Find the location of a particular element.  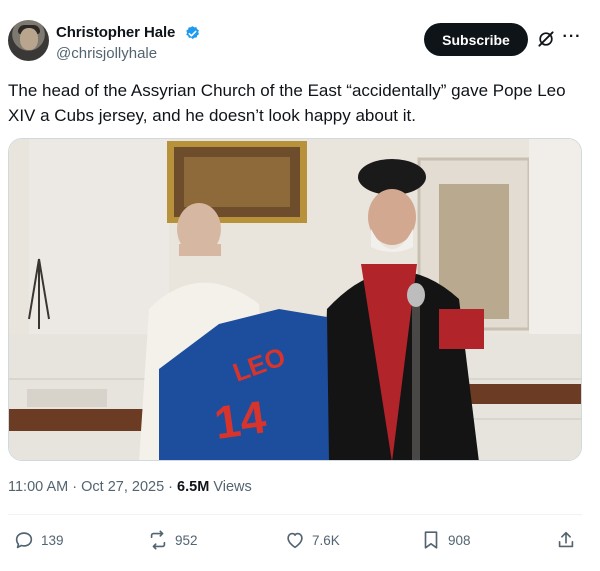

tweet-timestamp: 11:00 AM · Oct 27, 2025 · 6.5M Views is located at coordinates (130, 487).